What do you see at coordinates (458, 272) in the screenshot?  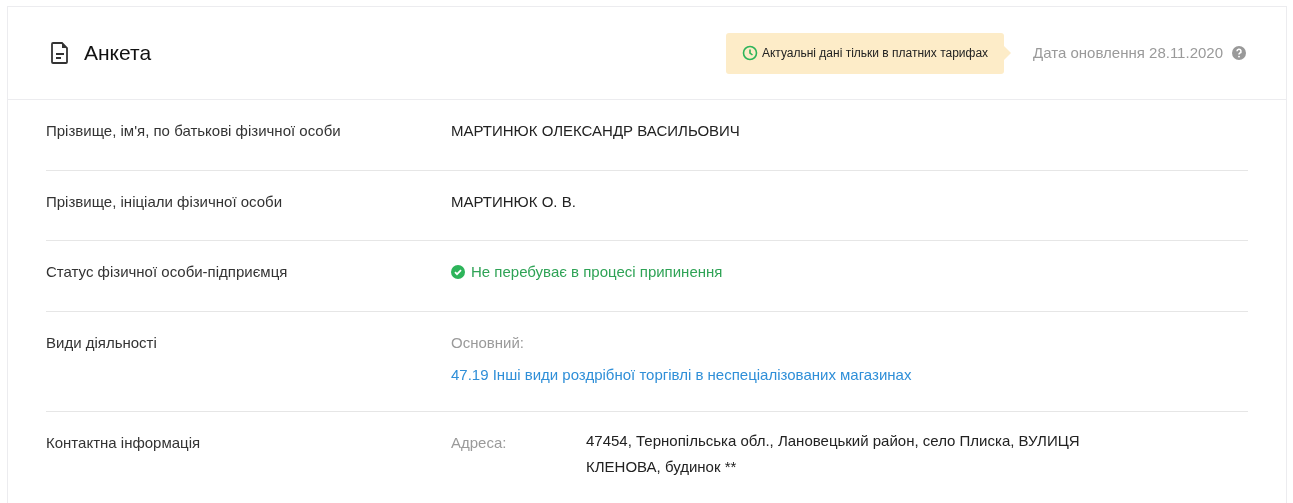 I see `check-circle-icon` at bounding box center [458, 272].